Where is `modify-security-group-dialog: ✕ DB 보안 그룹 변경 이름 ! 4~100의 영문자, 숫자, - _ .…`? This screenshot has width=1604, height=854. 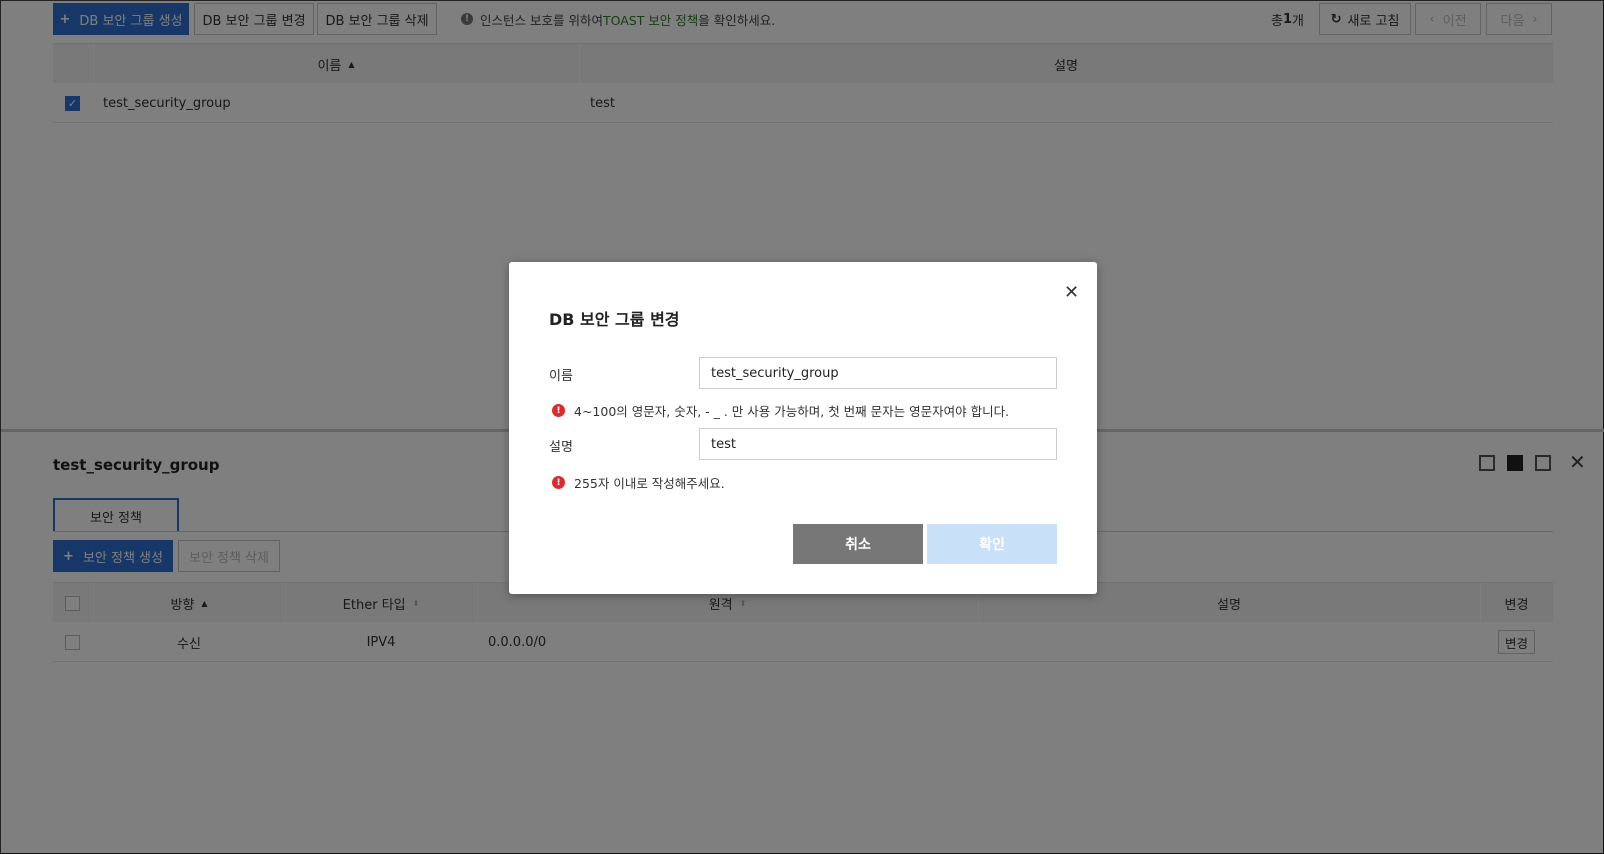 modify-security-group-dialog: ✕ DB 보안 그룹 변경 이름 ! 4~100의 영문자, 숫자, - _ .… is located at coordinates (803, 428).